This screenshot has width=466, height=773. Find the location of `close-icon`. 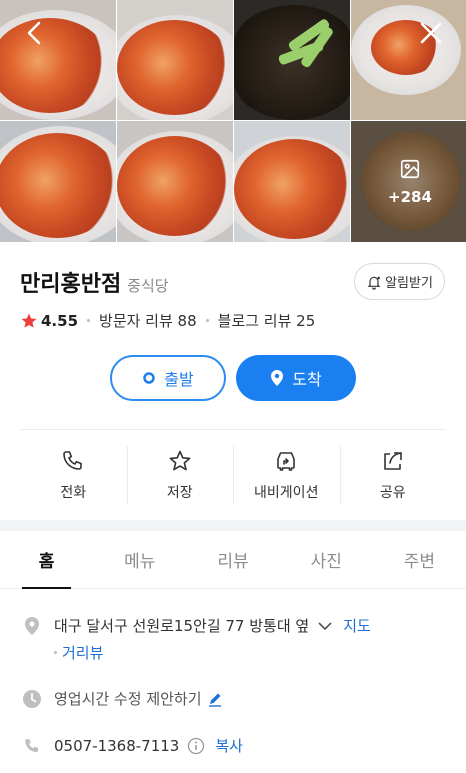

close-icon is located at coordinates (431, 33).